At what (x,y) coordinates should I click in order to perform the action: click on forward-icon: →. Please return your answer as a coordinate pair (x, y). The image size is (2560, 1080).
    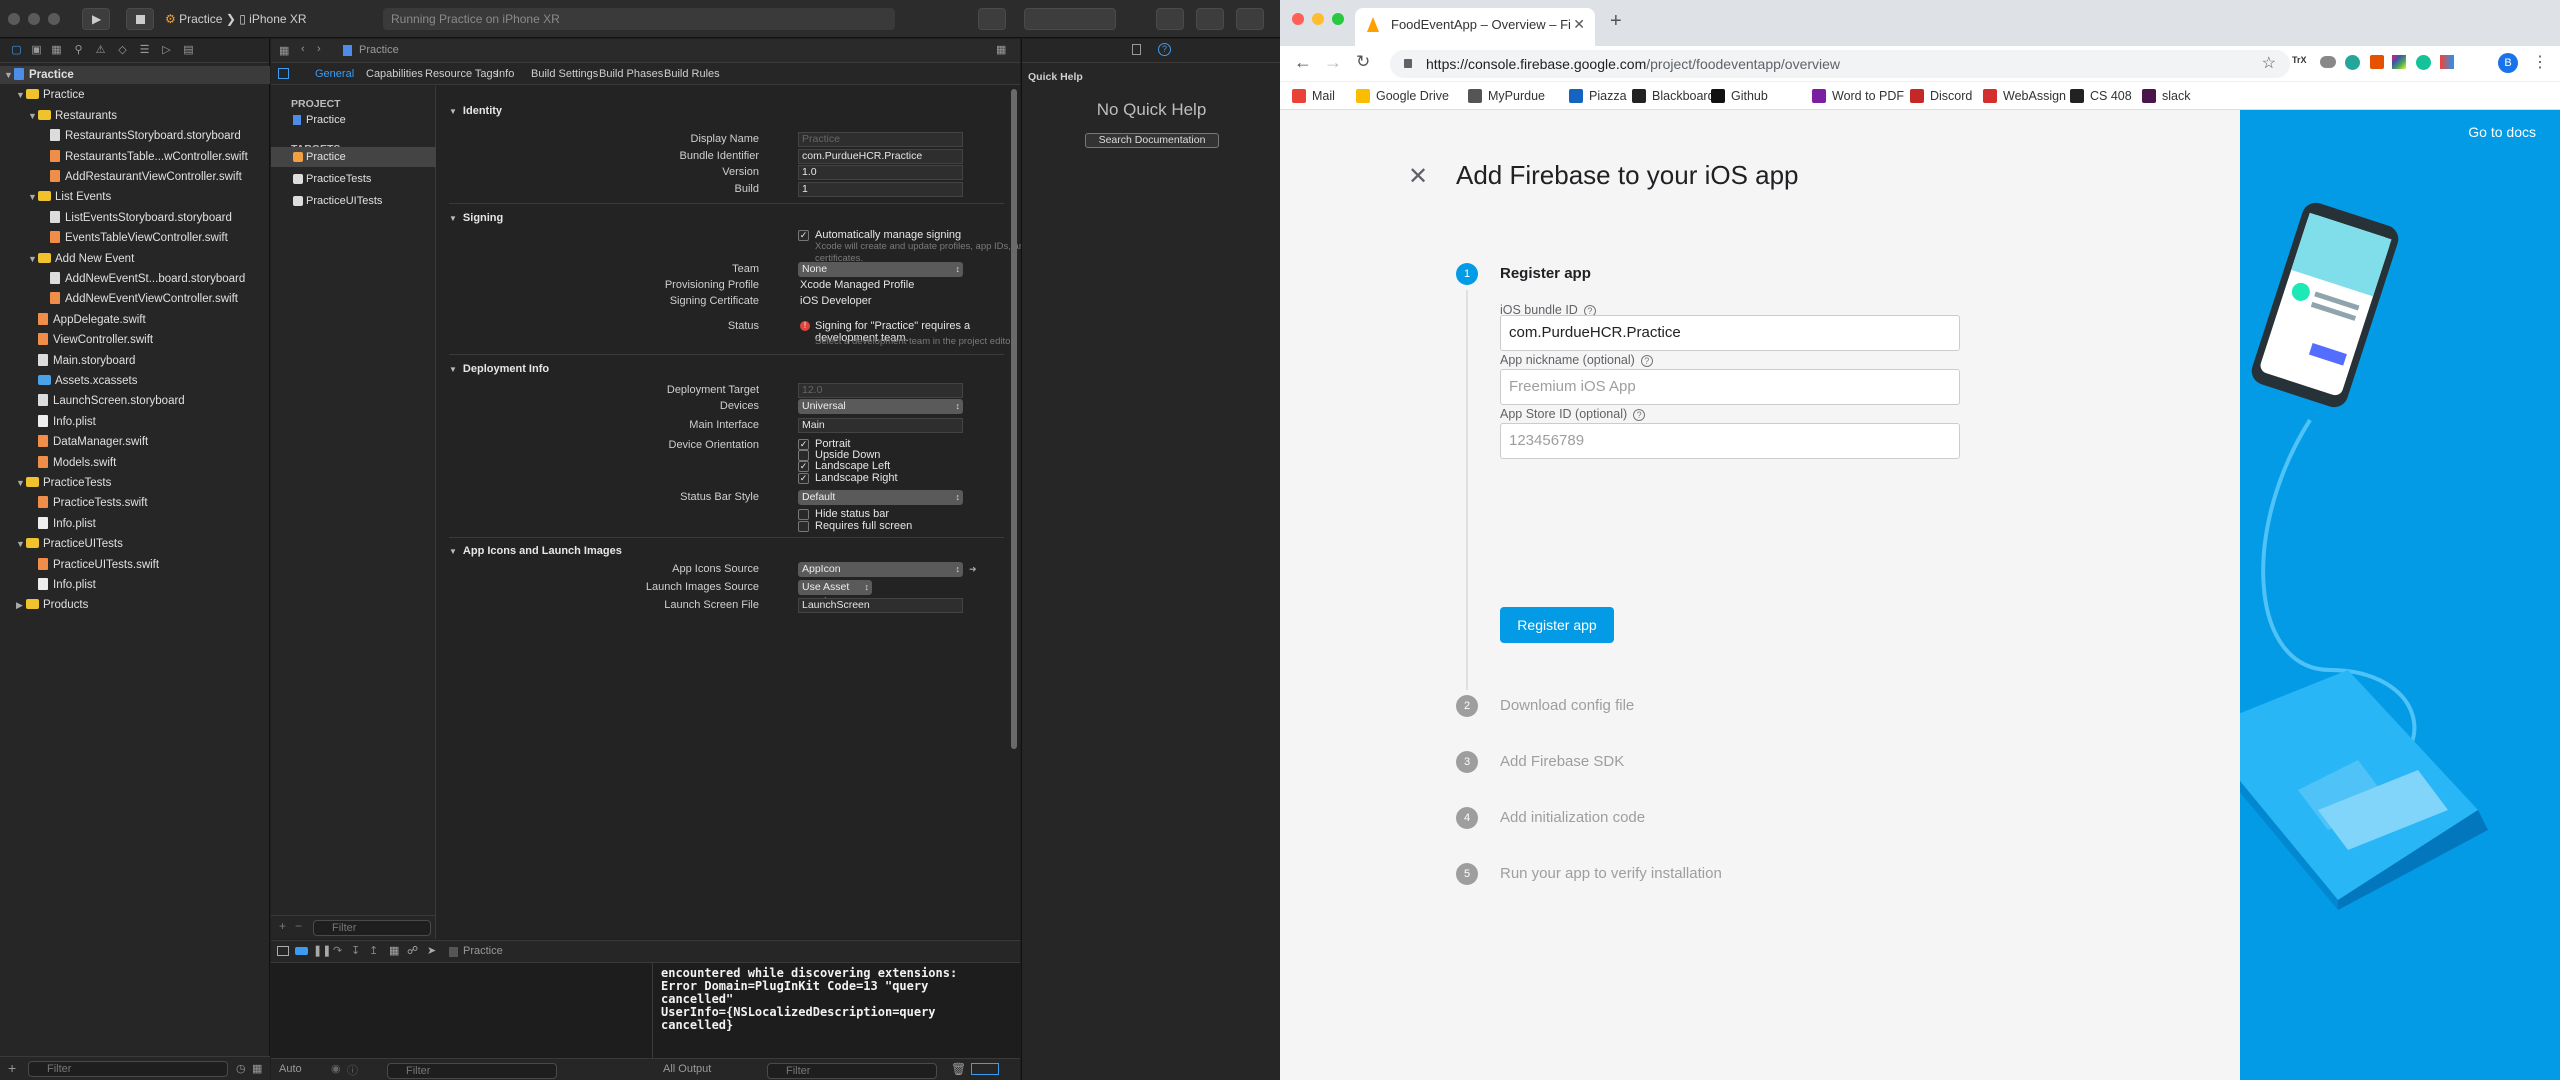
    Looking at the image, I should click on (1333, 62).